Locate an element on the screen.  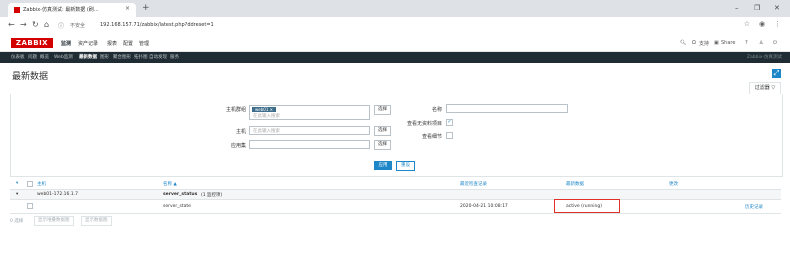
application-cell: server_status is located at coordinates (180, 194).